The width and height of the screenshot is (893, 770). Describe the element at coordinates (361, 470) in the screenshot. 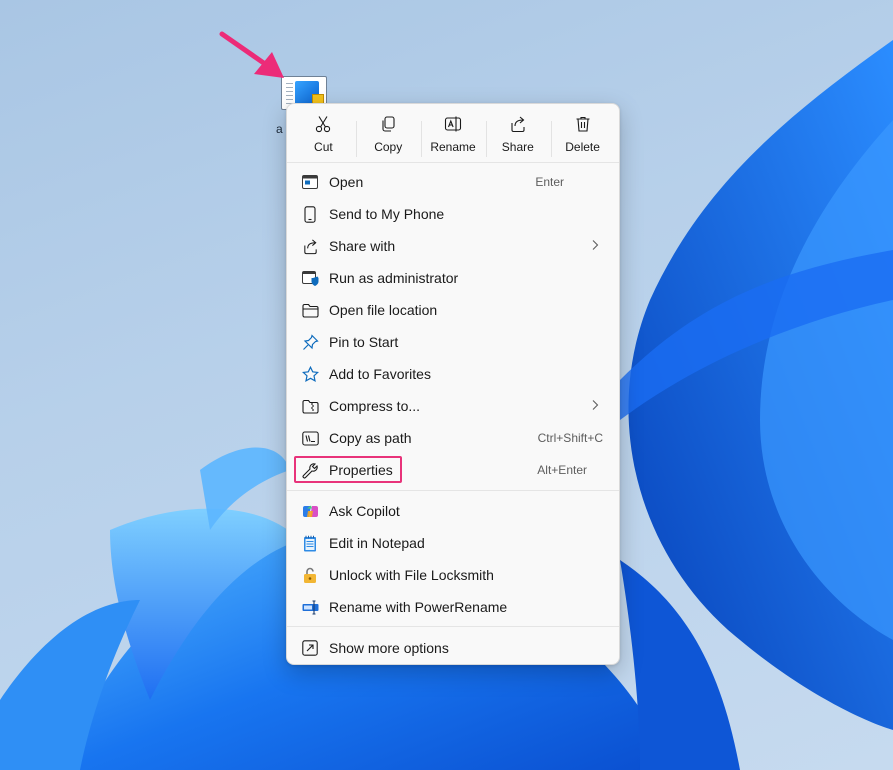

I see `menu-item-label: Properties` at that location.